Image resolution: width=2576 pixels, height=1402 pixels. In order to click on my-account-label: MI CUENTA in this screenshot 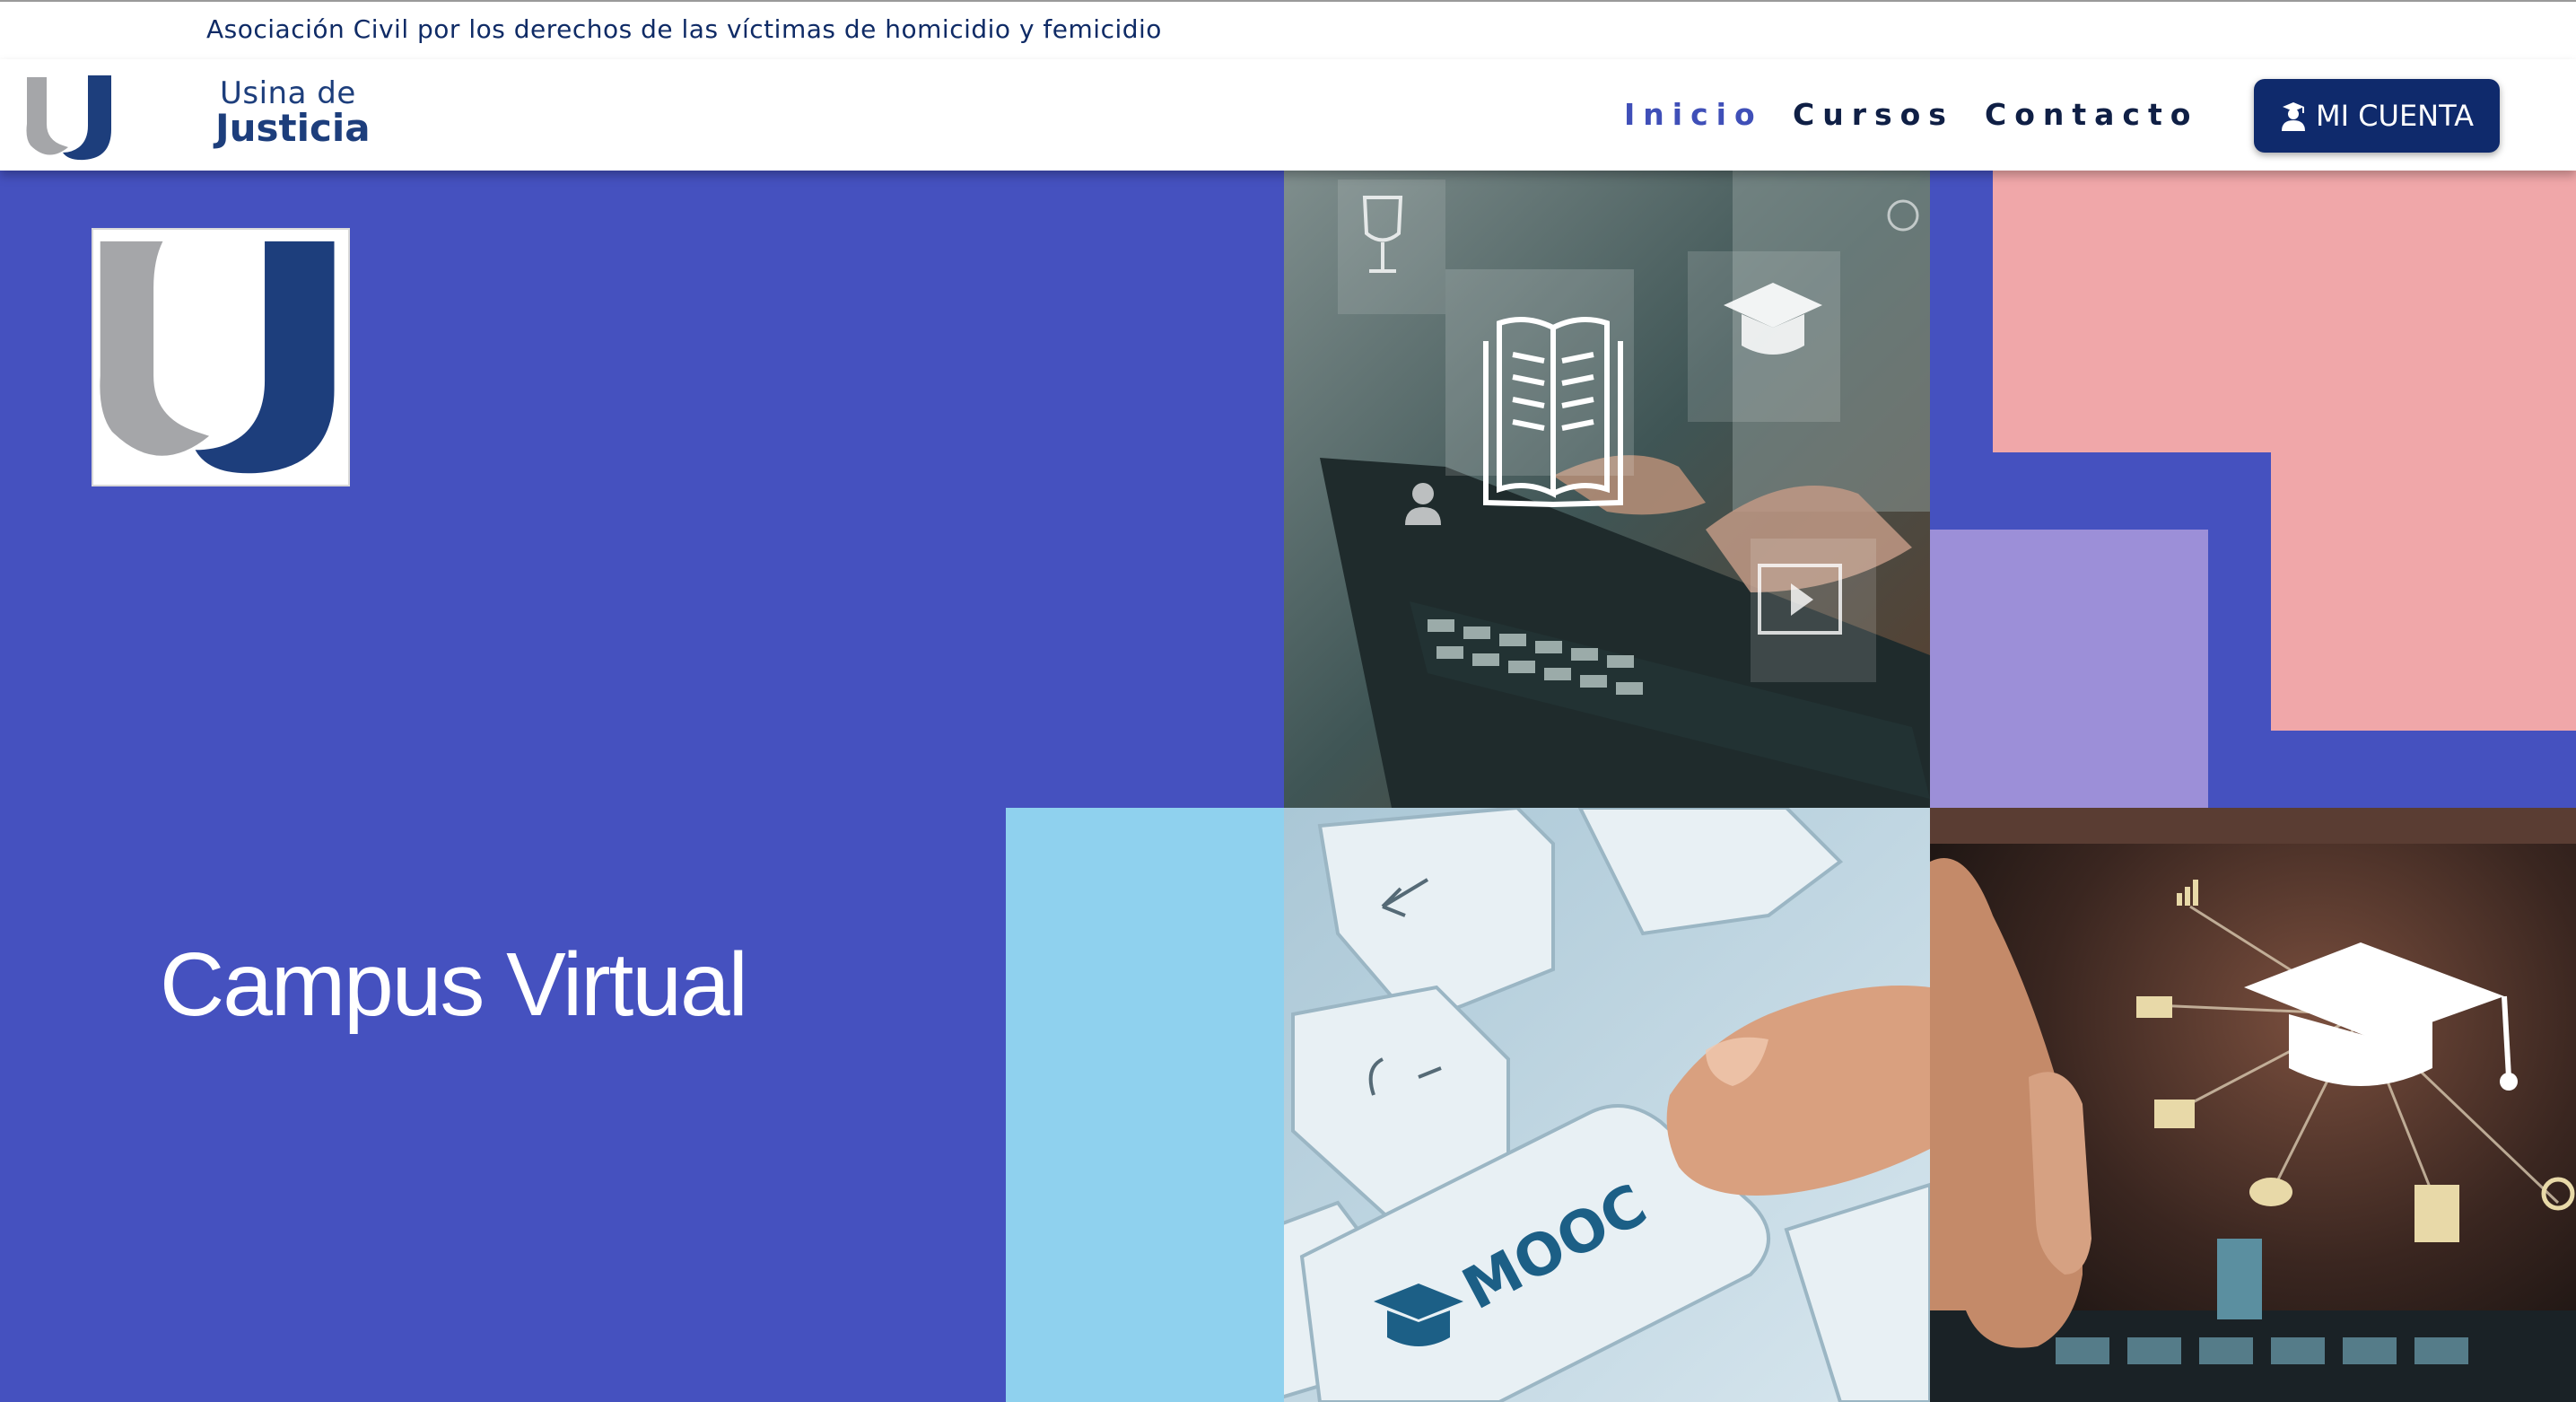, I will do `click(2395, 116)`.